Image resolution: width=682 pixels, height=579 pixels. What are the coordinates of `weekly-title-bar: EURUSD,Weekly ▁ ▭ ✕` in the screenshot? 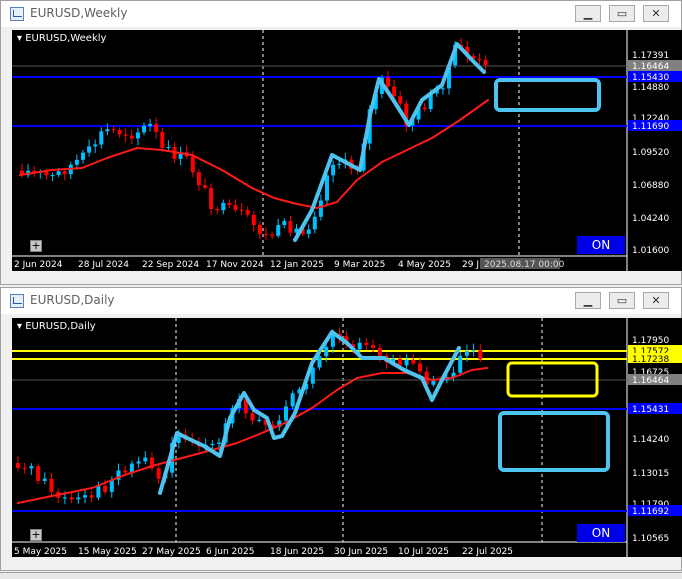 It's located at (341, 14).